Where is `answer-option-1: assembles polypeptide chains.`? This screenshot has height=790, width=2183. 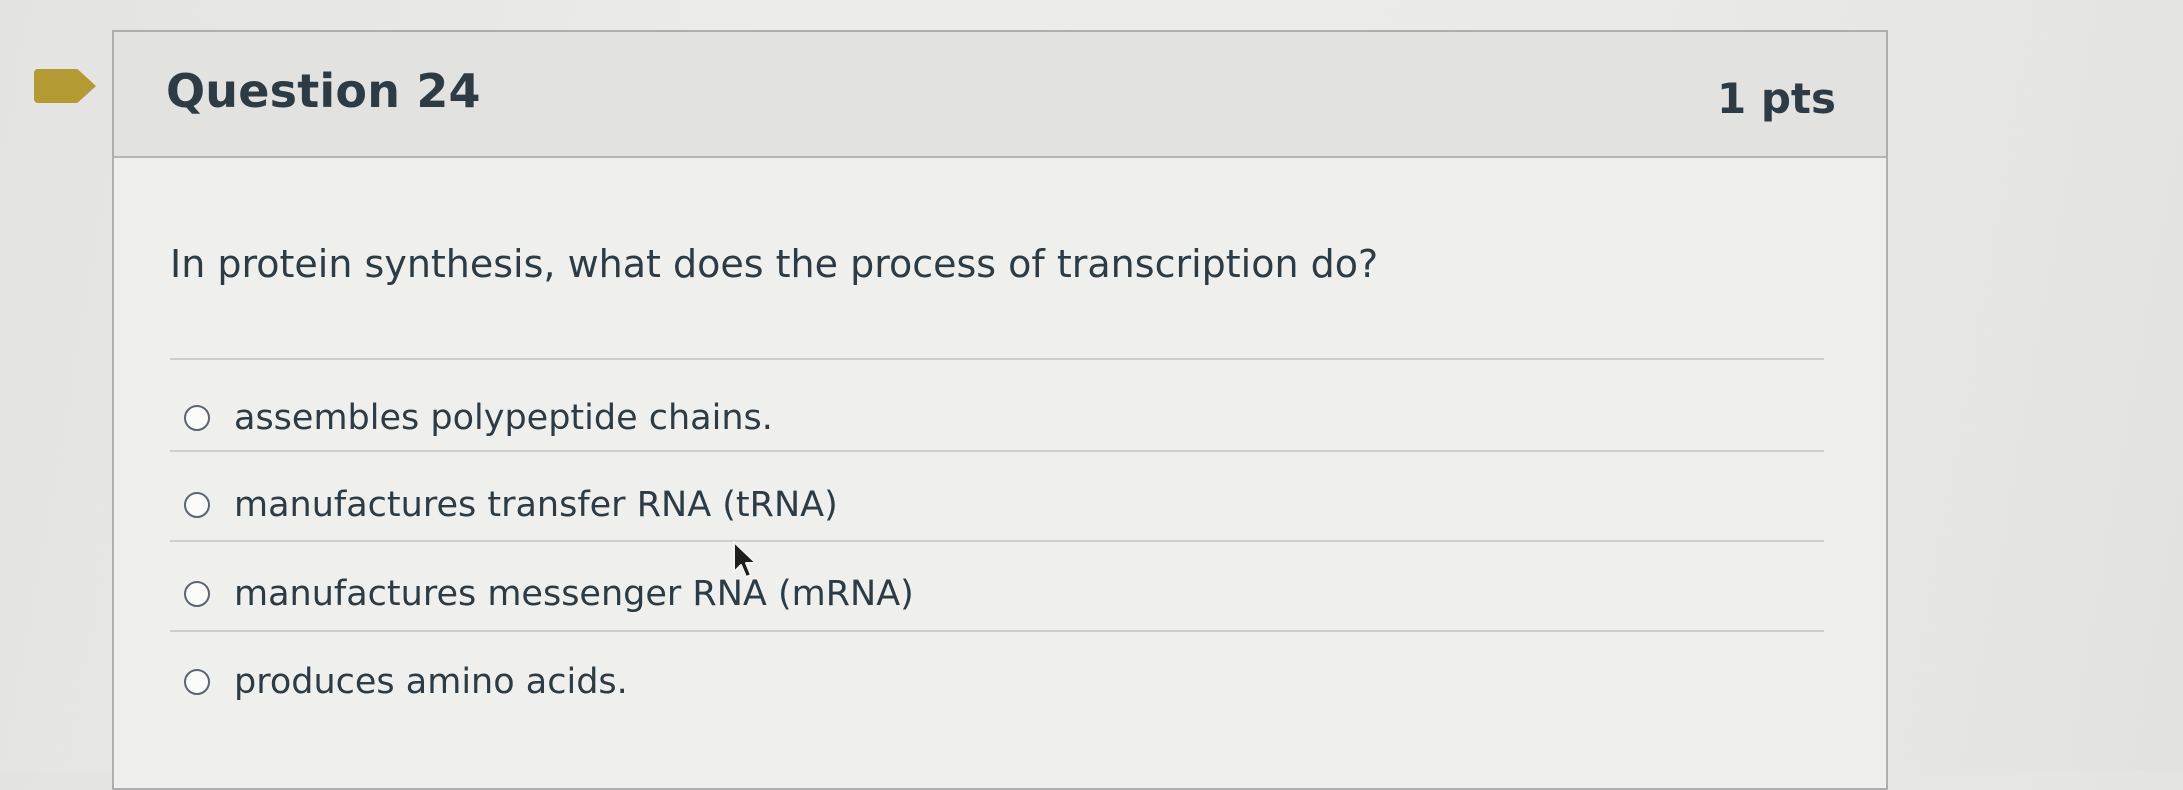 answer-option-1: assembles polypeptide chains. is located at coordinates (478, 418).